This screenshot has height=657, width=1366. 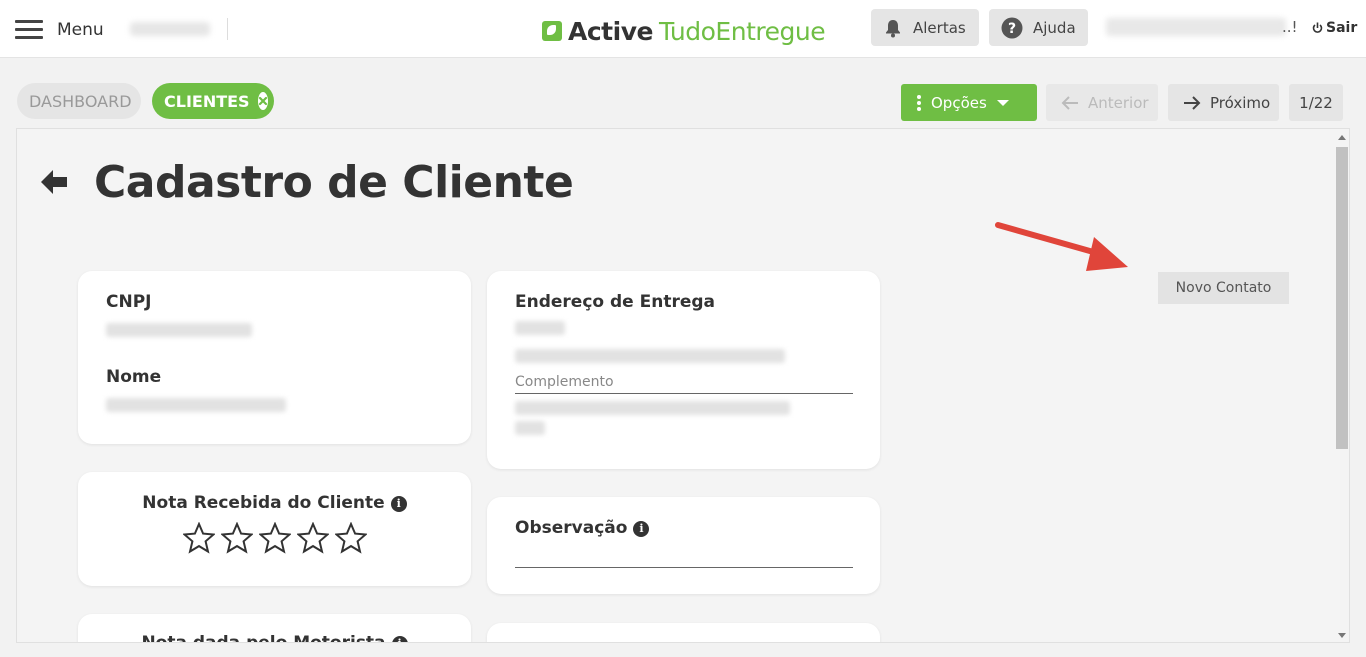 I want to click on brand-rest: TudoEntregue, so click(x=742, y=31).